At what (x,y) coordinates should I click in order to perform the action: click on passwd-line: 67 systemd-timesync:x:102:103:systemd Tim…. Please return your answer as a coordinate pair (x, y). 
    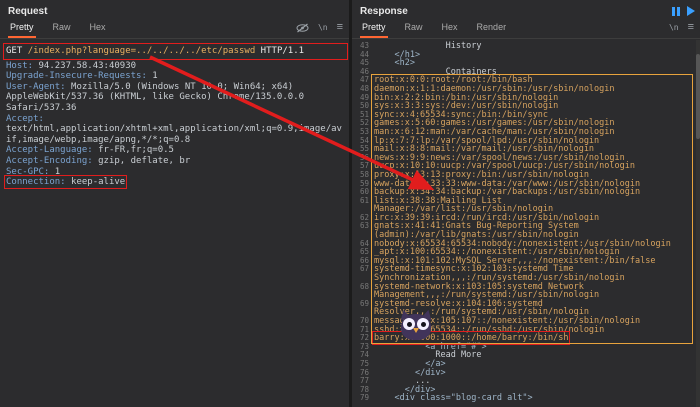
    Looking at the image, I should click on (525, 274).